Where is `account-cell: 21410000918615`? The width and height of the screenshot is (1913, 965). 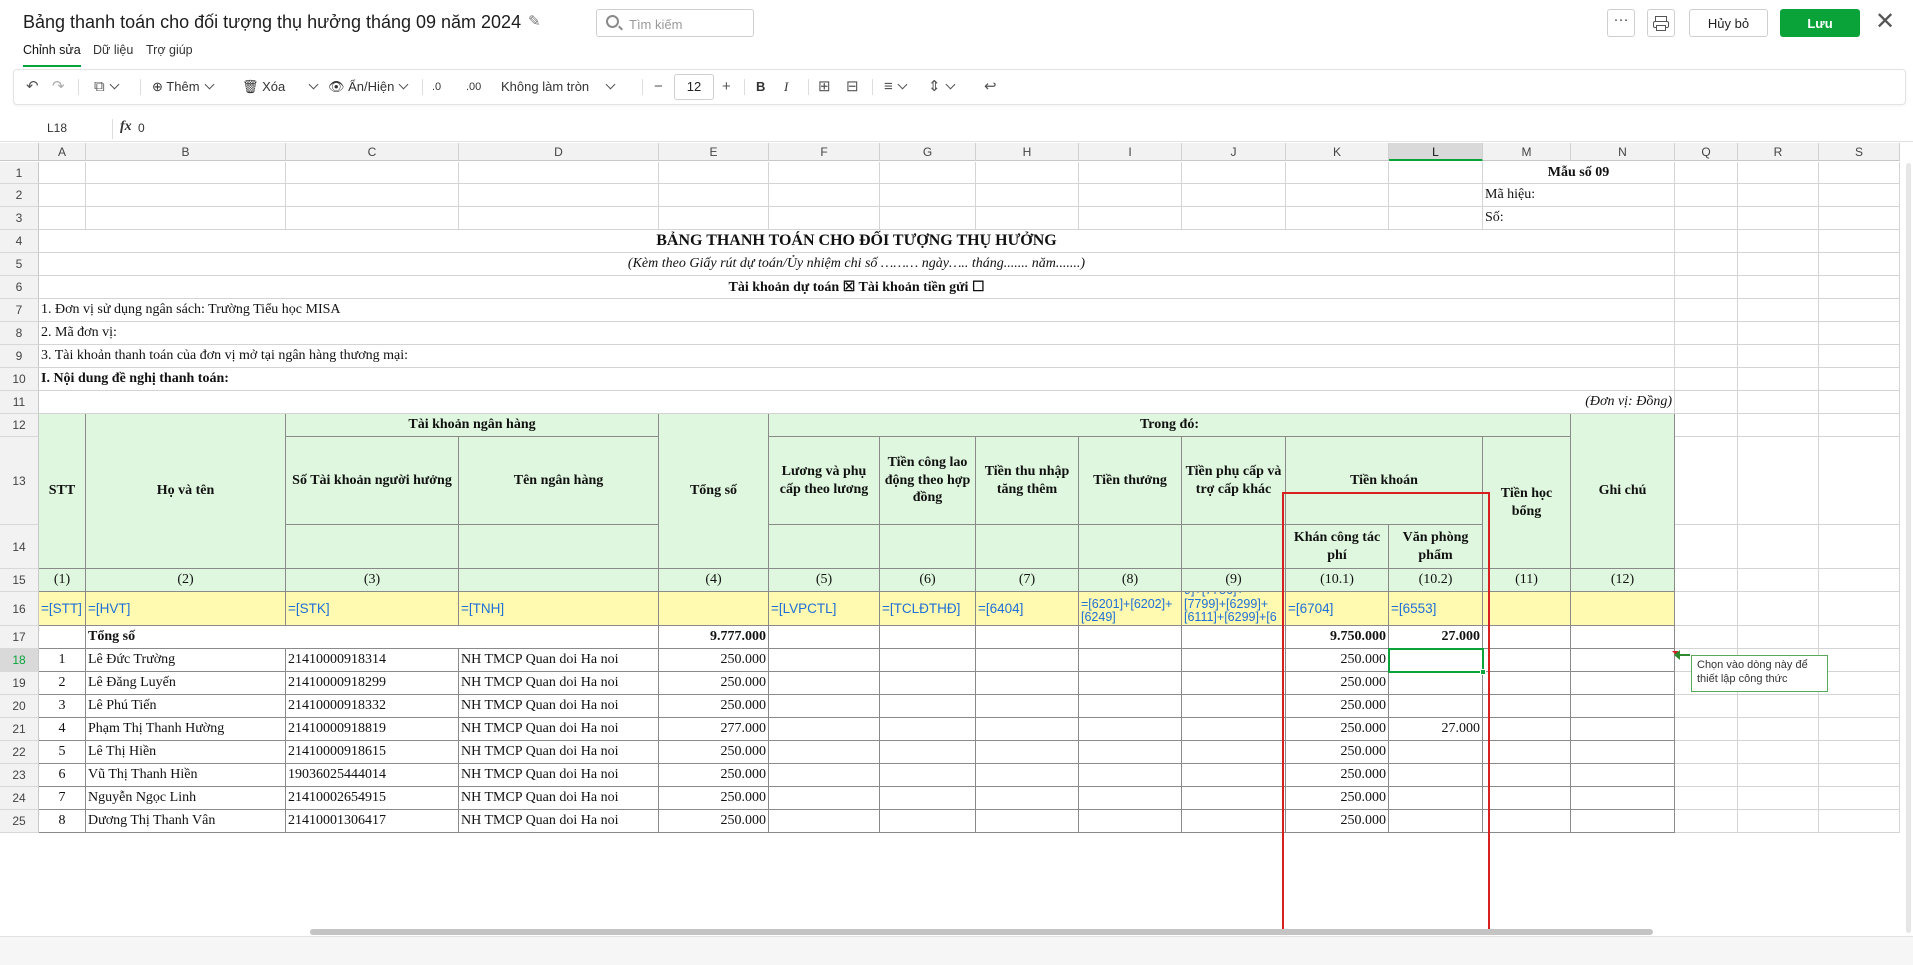
account-cell: 21410000918615 is located at coordinates (372, 752).